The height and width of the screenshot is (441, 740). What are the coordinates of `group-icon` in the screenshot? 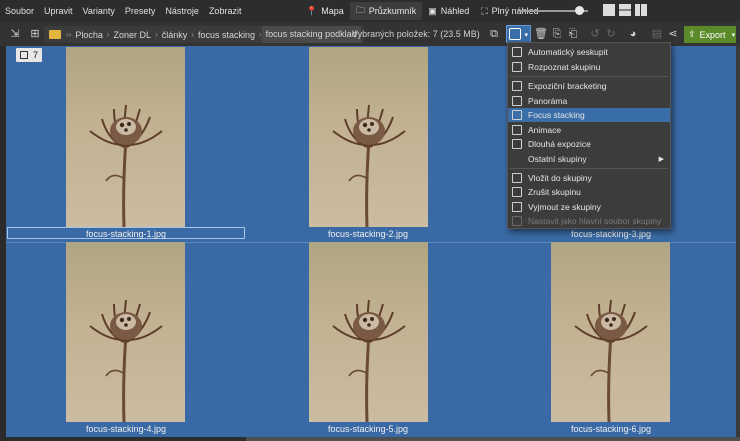 It's located at (515, 34).